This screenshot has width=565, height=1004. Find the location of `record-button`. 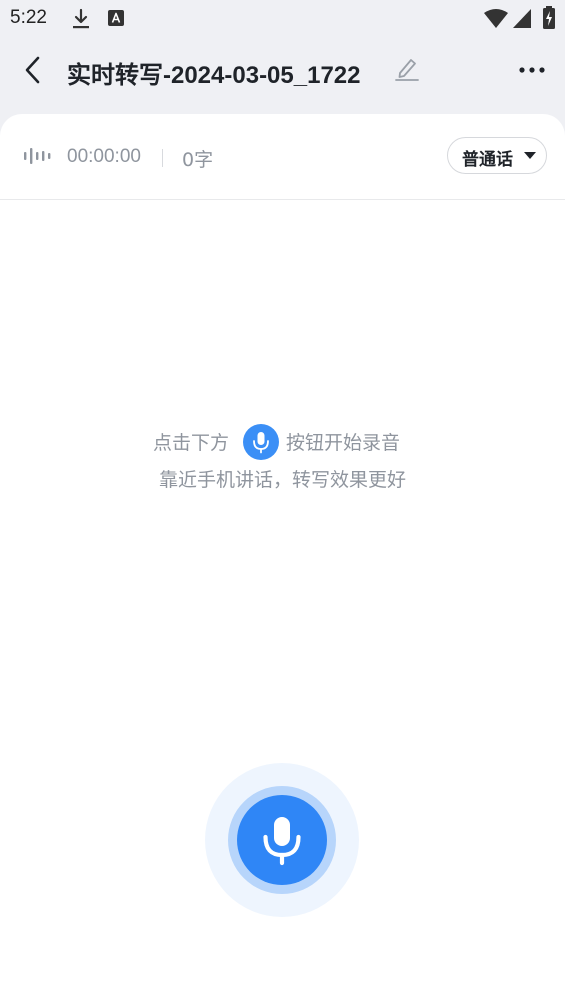

record-button is located at coordinates (282, 840).